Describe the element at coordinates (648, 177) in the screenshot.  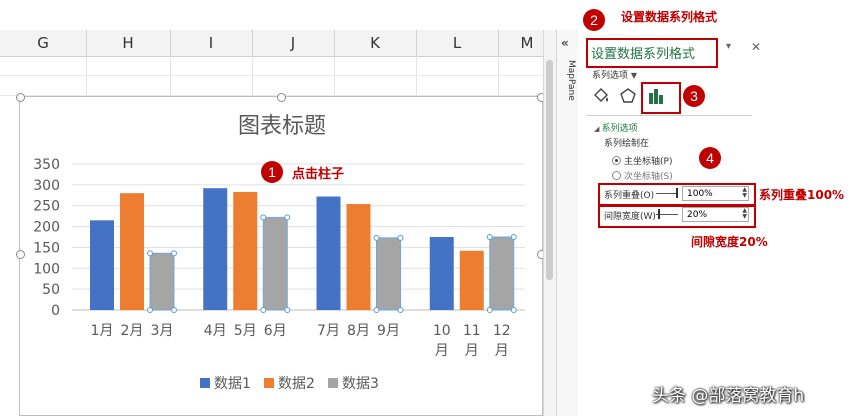
I see `secondary-axis-label: 次坐标轴(S)` at that location.